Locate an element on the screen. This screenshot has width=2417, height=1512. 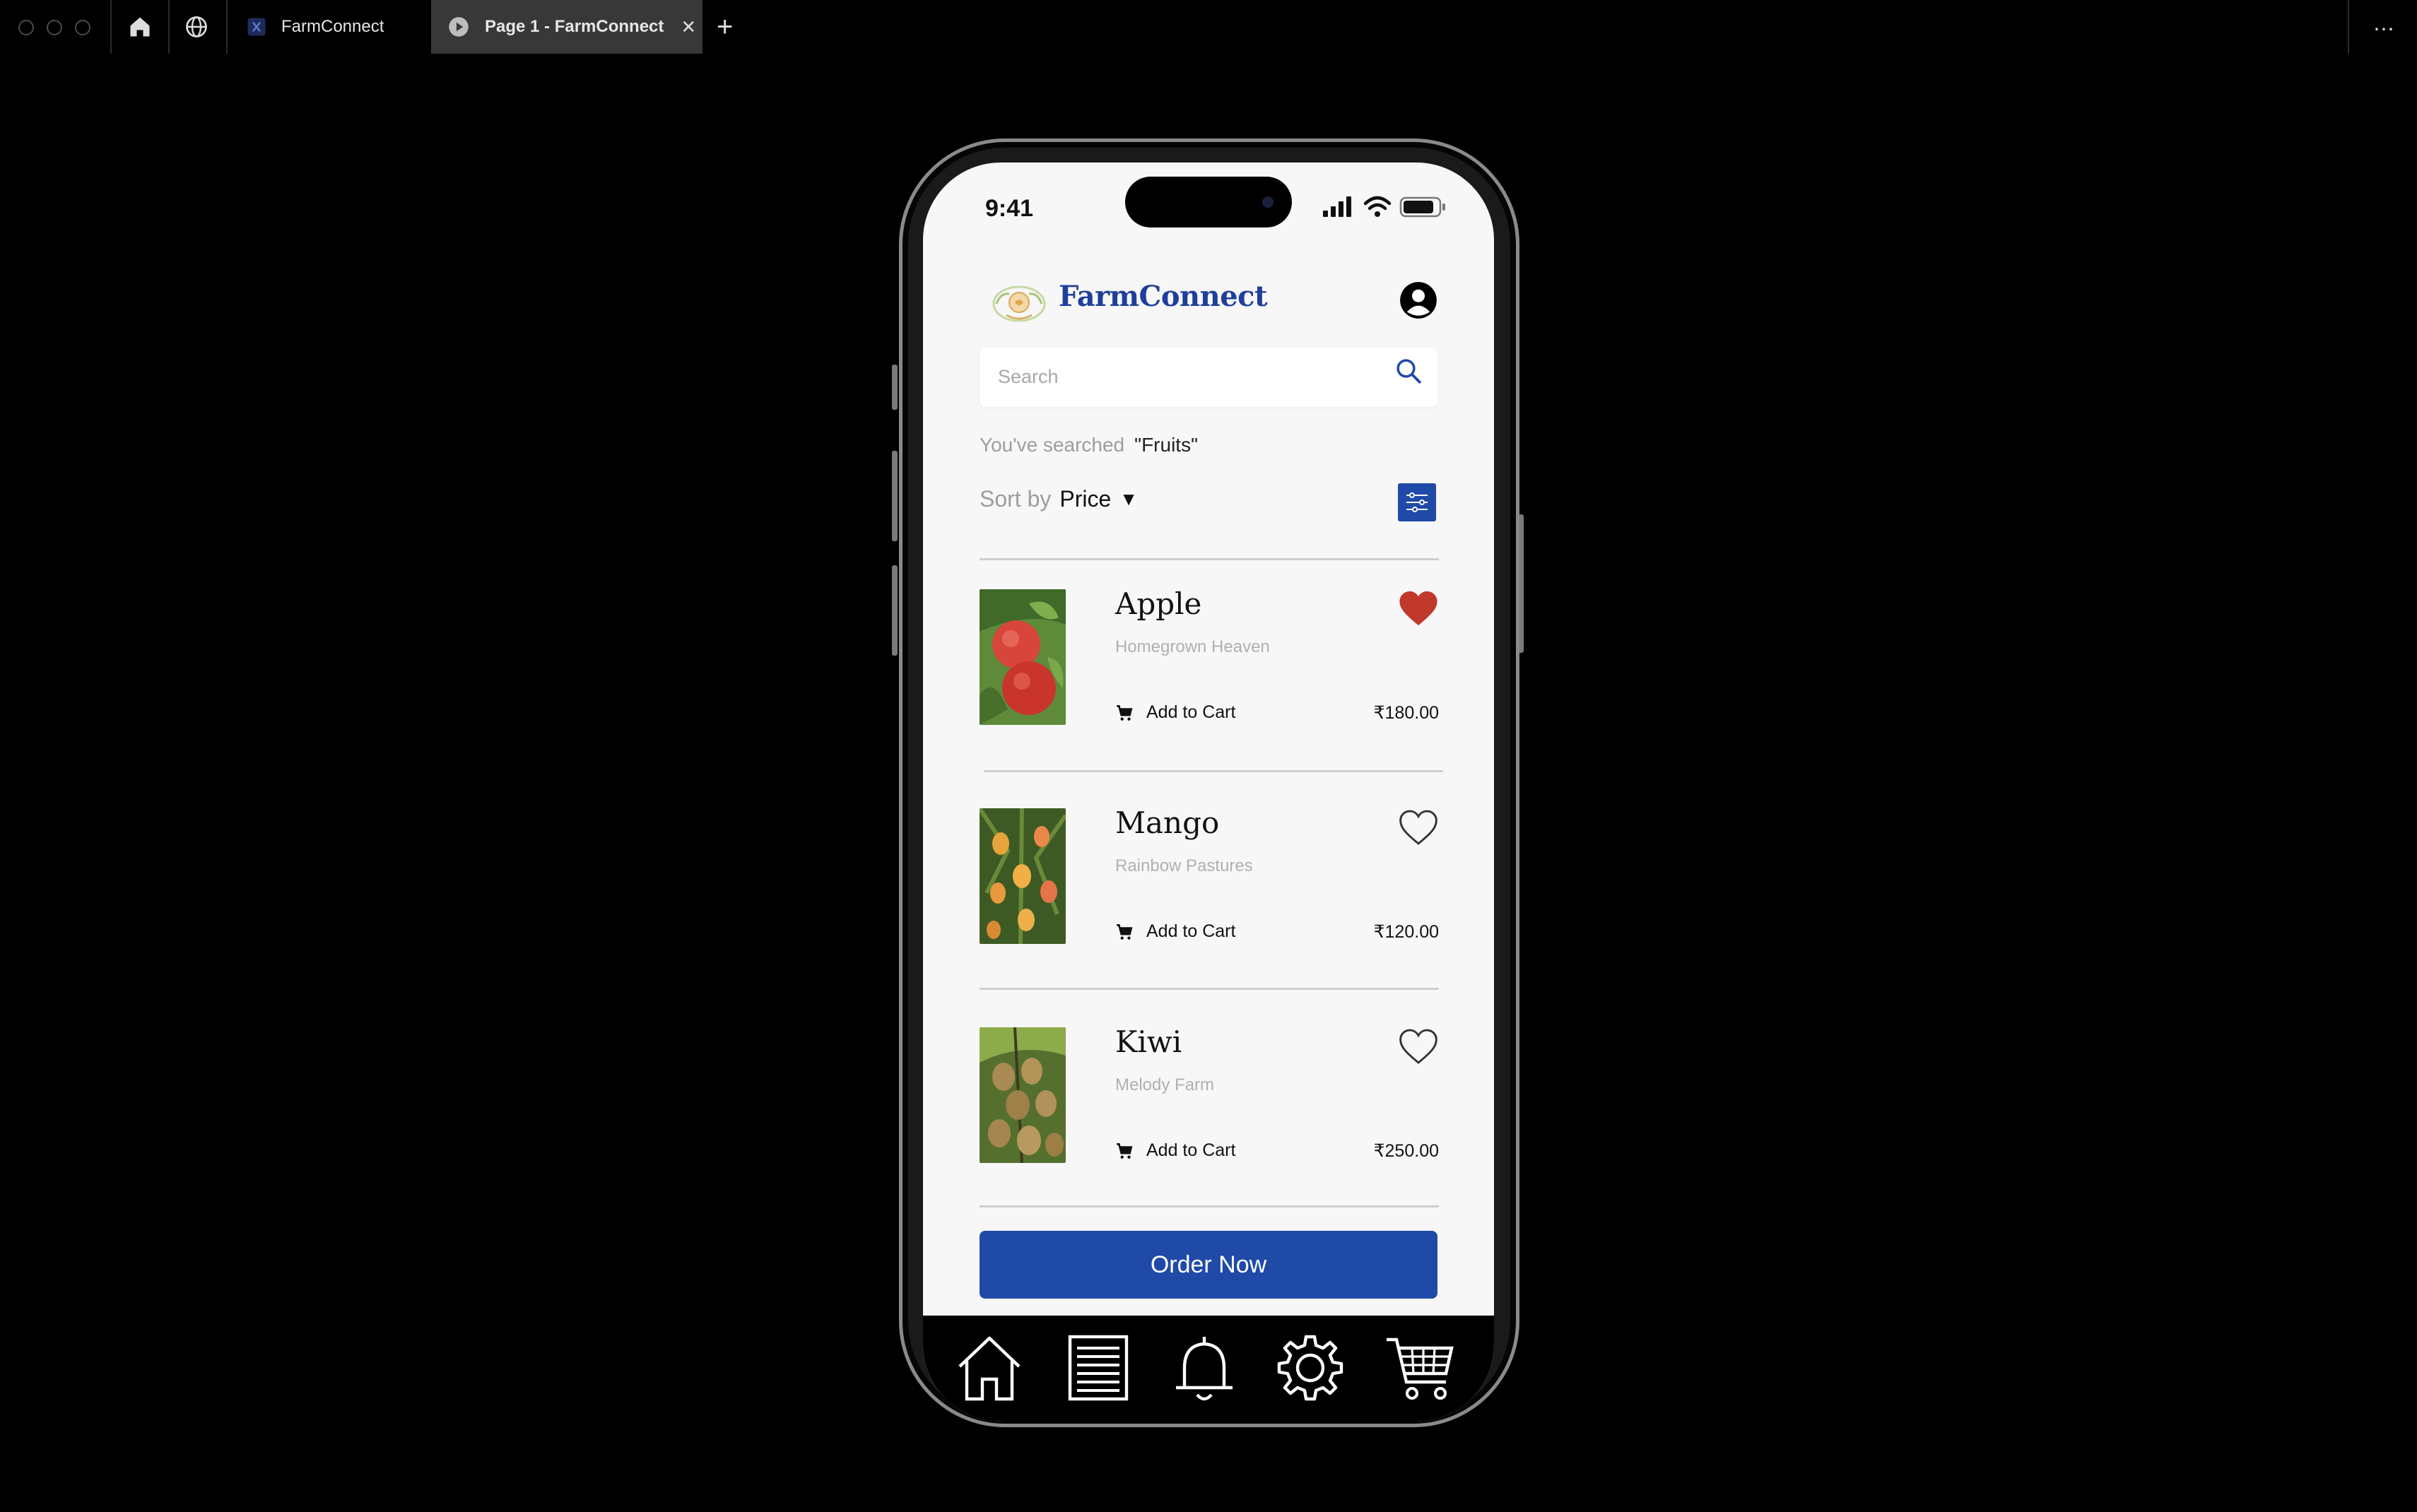
search-input is located at coordinates (1181, 377).